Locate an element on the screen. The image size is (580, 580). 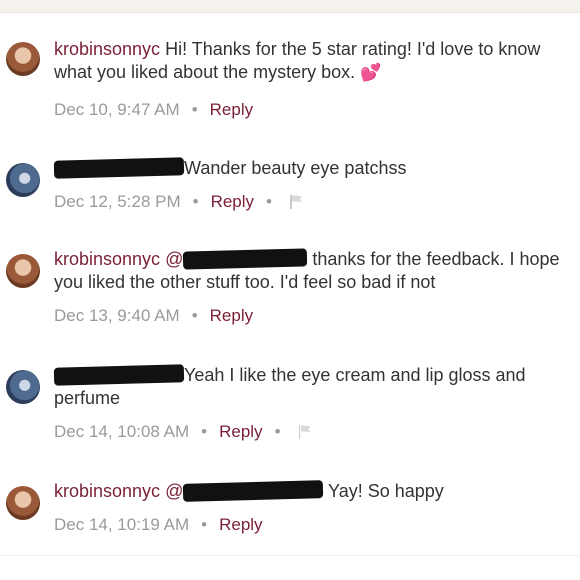
comment-text: krobinsonnyc @ Yay! So happy is located at coordinates (314, 491).